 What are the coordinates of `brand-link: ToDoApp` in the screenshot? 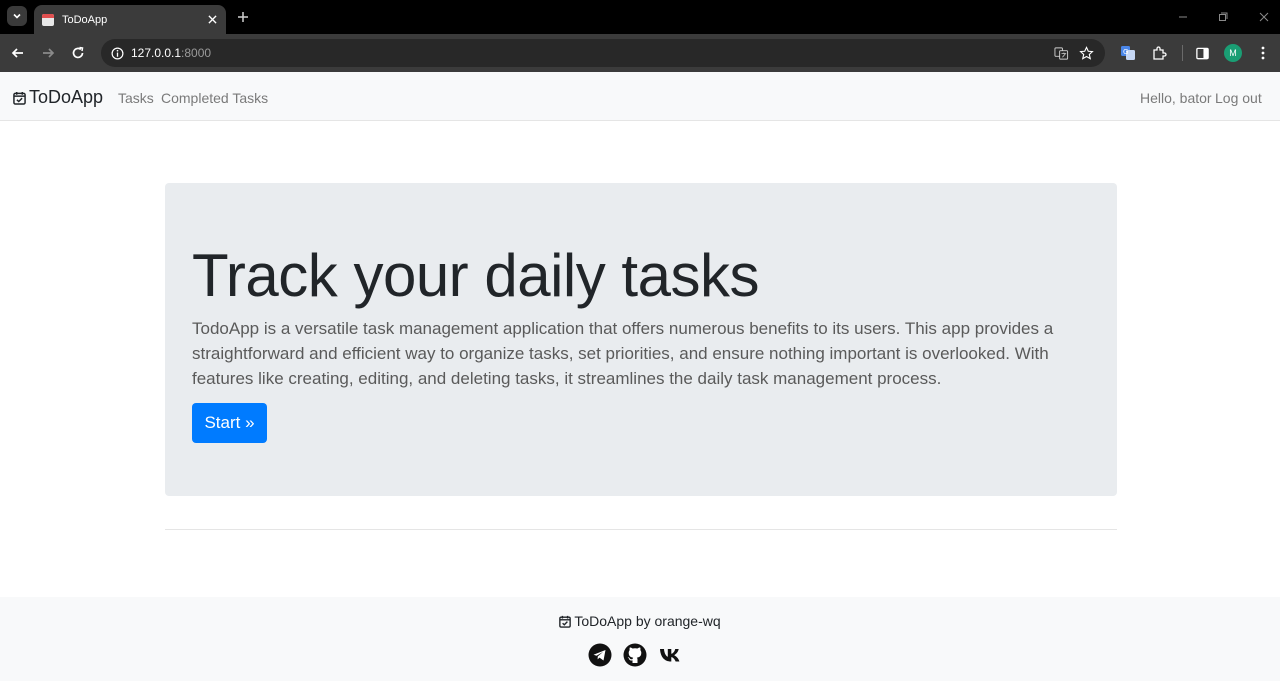 It's located at (58, 97).